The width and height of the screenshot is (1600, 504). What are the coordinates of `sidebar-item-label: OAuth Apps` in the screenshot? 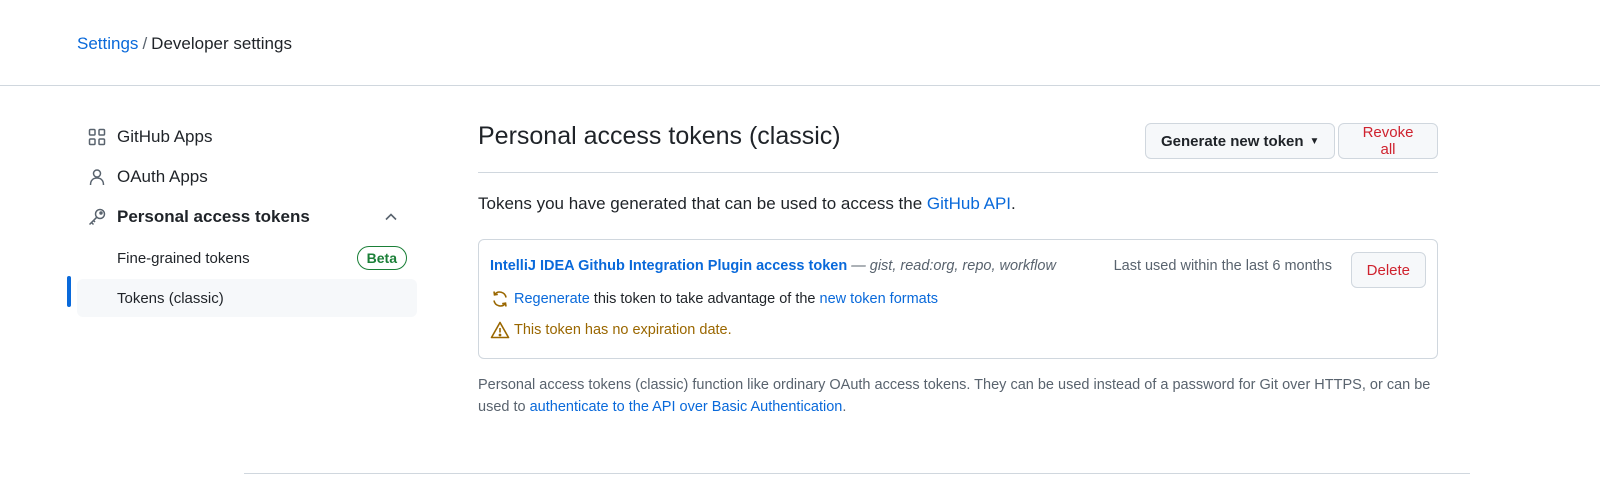 It's located at (162, 176).